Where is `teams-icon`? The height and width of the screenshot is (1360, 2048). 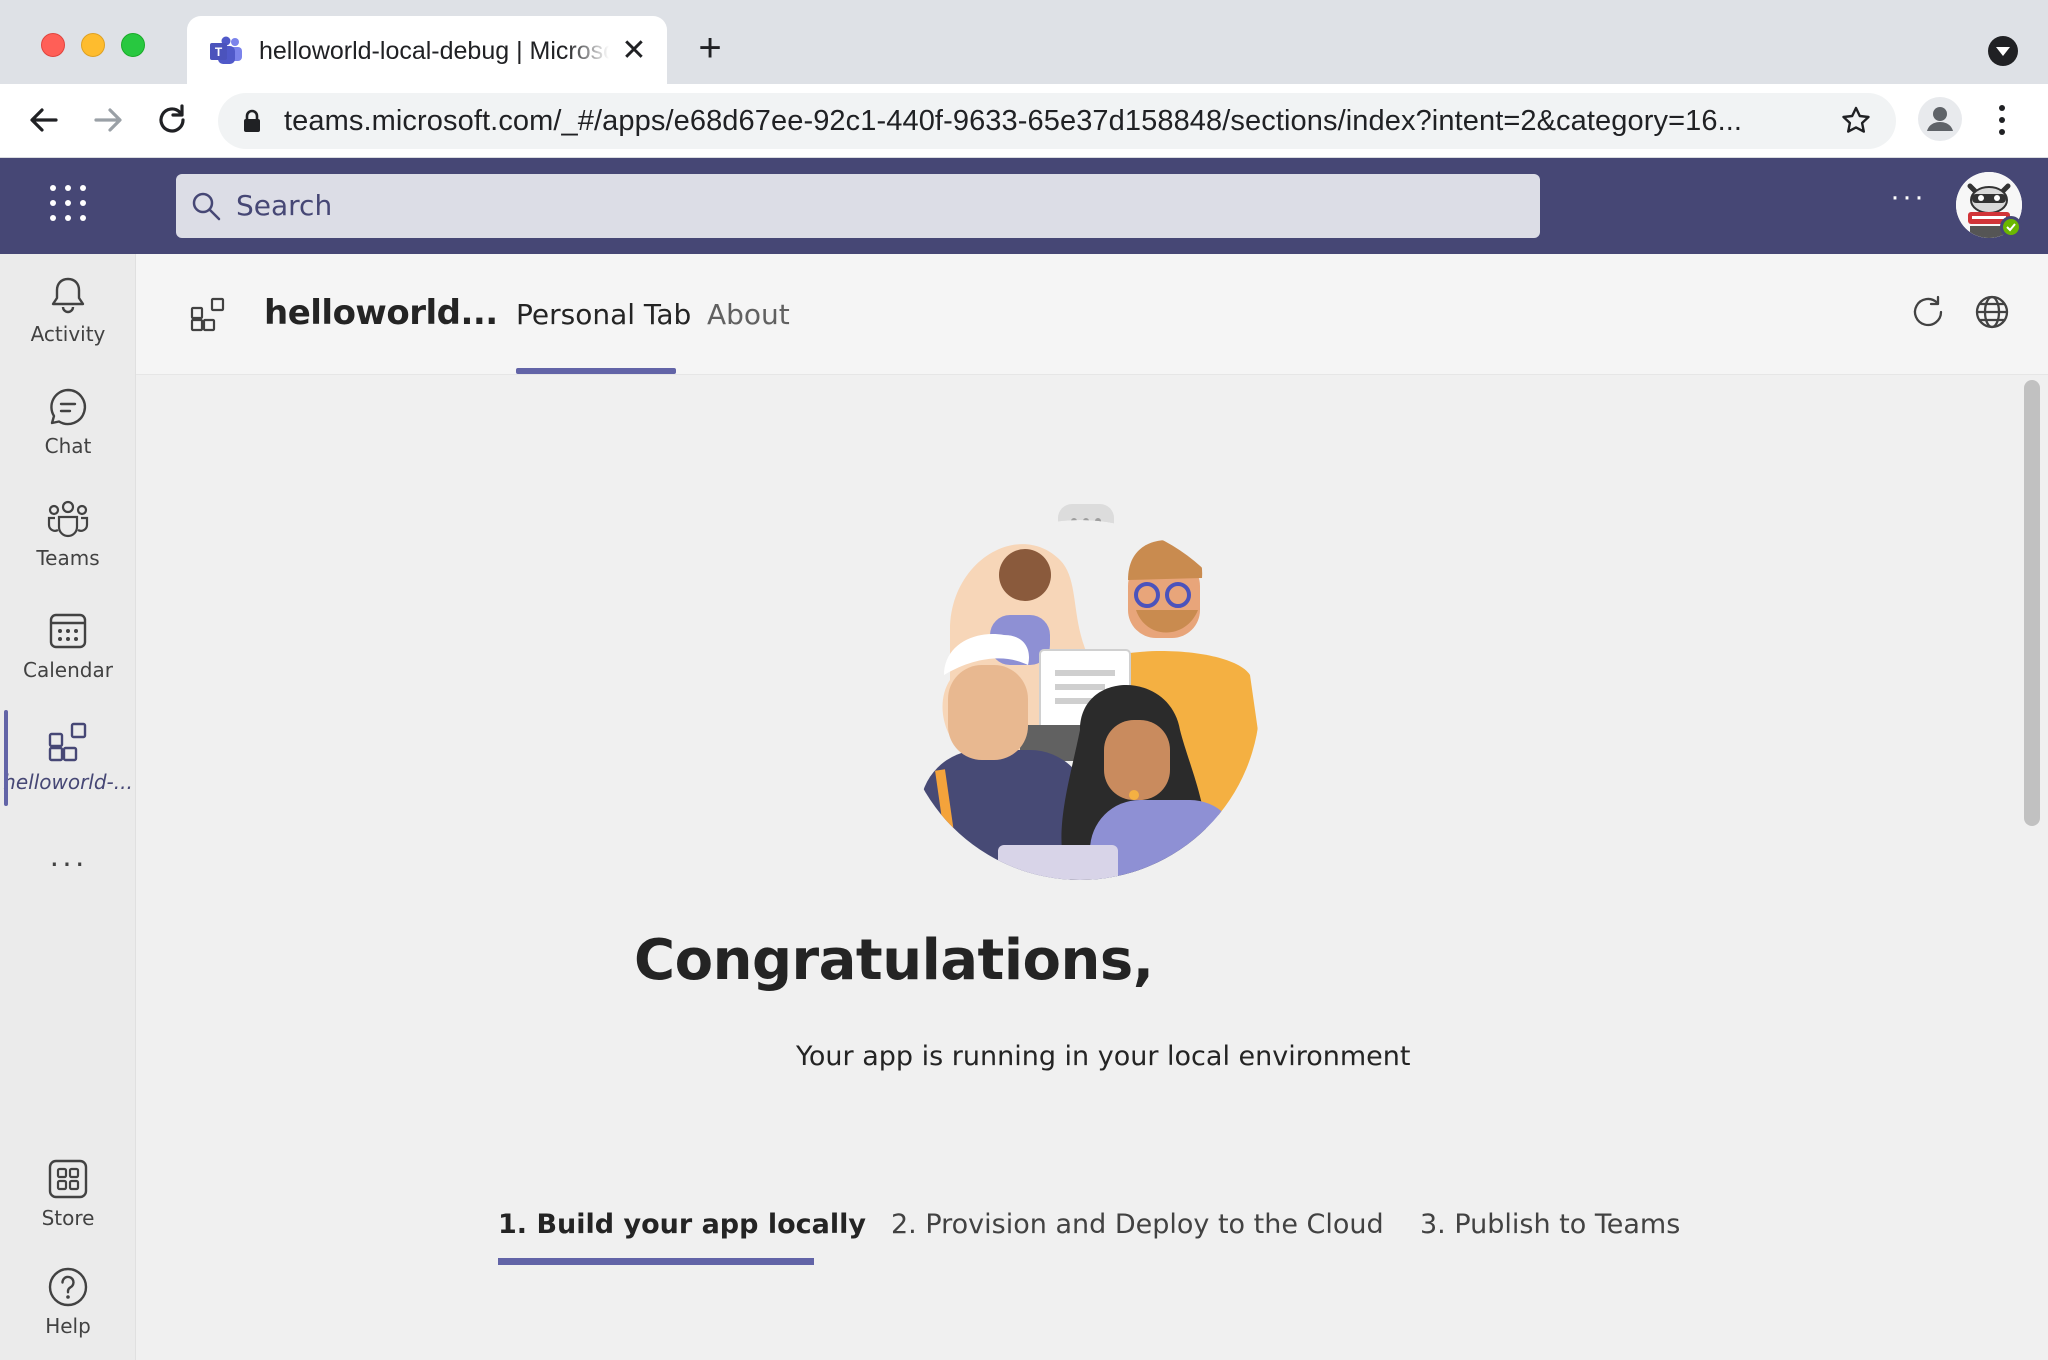 teams-icon is located at coordinates (68, 519).